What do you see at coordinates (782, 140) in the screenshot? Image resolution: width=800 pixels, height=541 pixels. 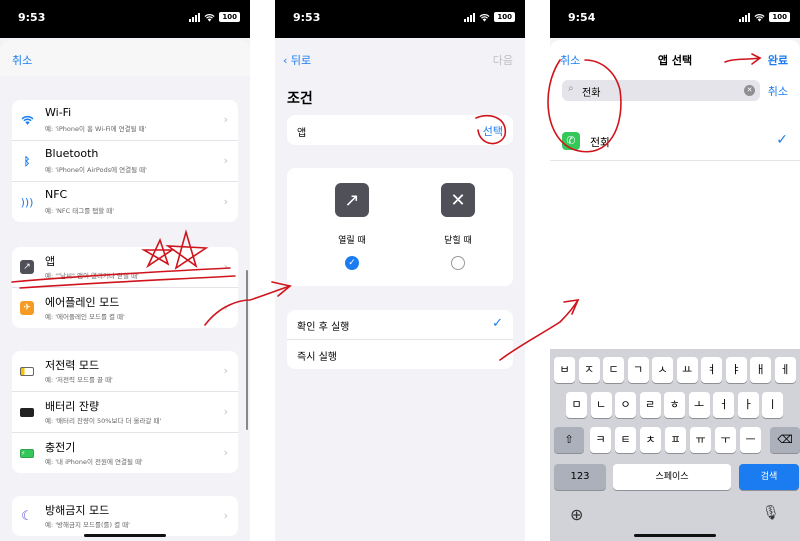 I see `checkmark-icon: ✓` at bounding box center [782, 140].